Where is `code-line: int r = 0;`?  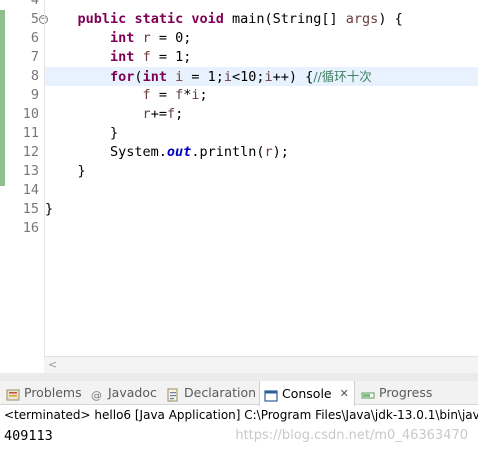 code-line: int r = 0; is located at coordinates (118, 38).